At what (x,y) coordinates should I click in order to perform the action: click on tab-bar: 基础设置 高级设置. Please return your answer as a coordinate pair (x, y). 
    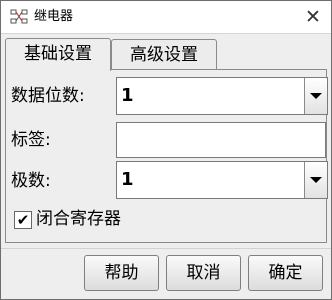
    Looking at the image, I should click on (166, 54).